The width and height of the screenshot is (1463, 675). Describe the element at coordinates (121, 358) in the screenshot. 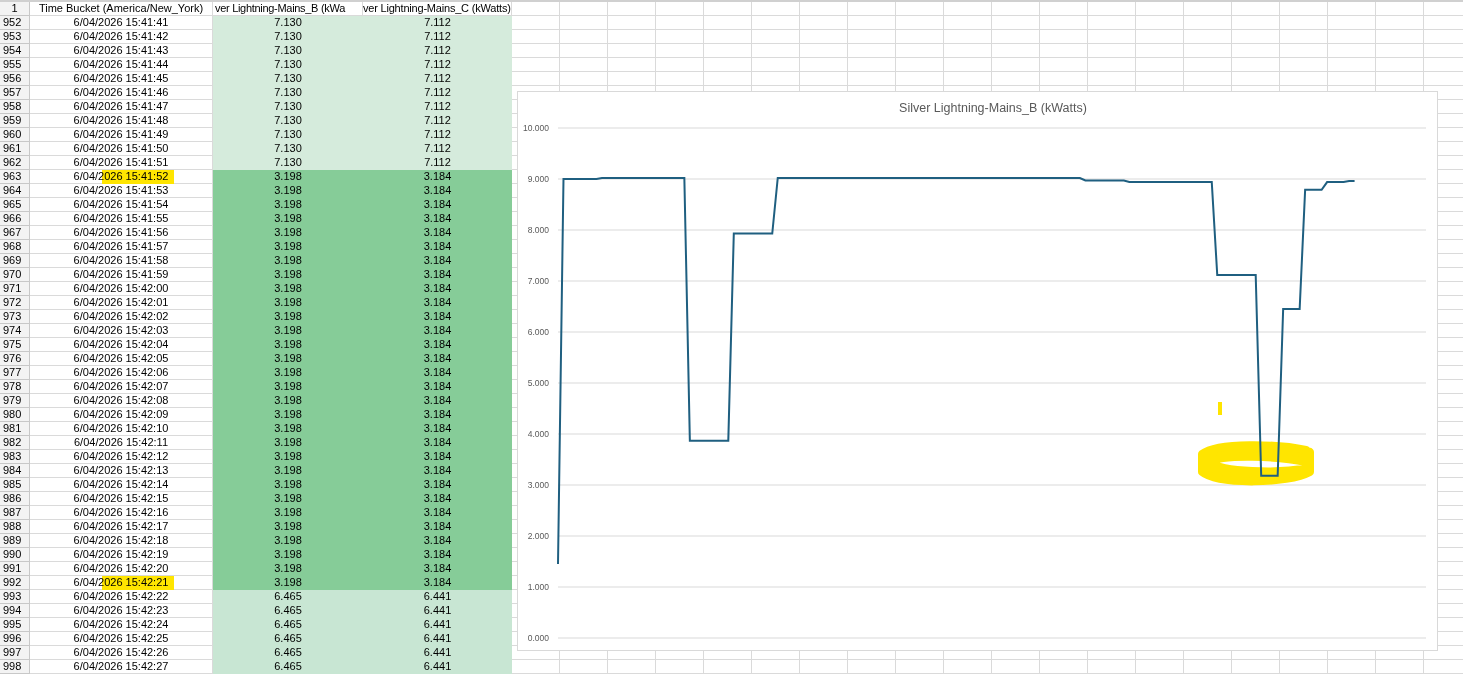

I see `table-cell: 6/04/2026 15:42:05` at that location.